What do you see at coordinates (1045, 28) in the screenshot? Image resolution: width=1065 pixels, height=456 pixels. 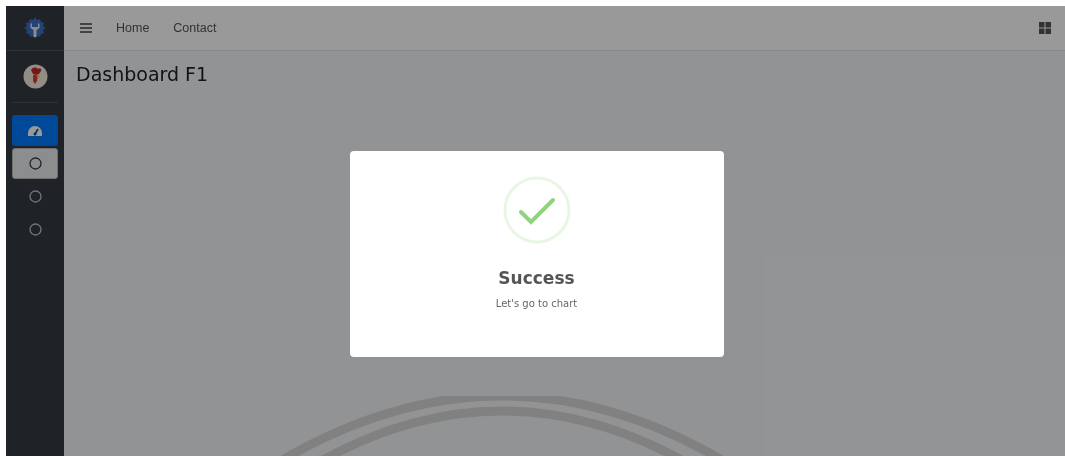 I see `grid-icon` at bounding box center [1045, 28].